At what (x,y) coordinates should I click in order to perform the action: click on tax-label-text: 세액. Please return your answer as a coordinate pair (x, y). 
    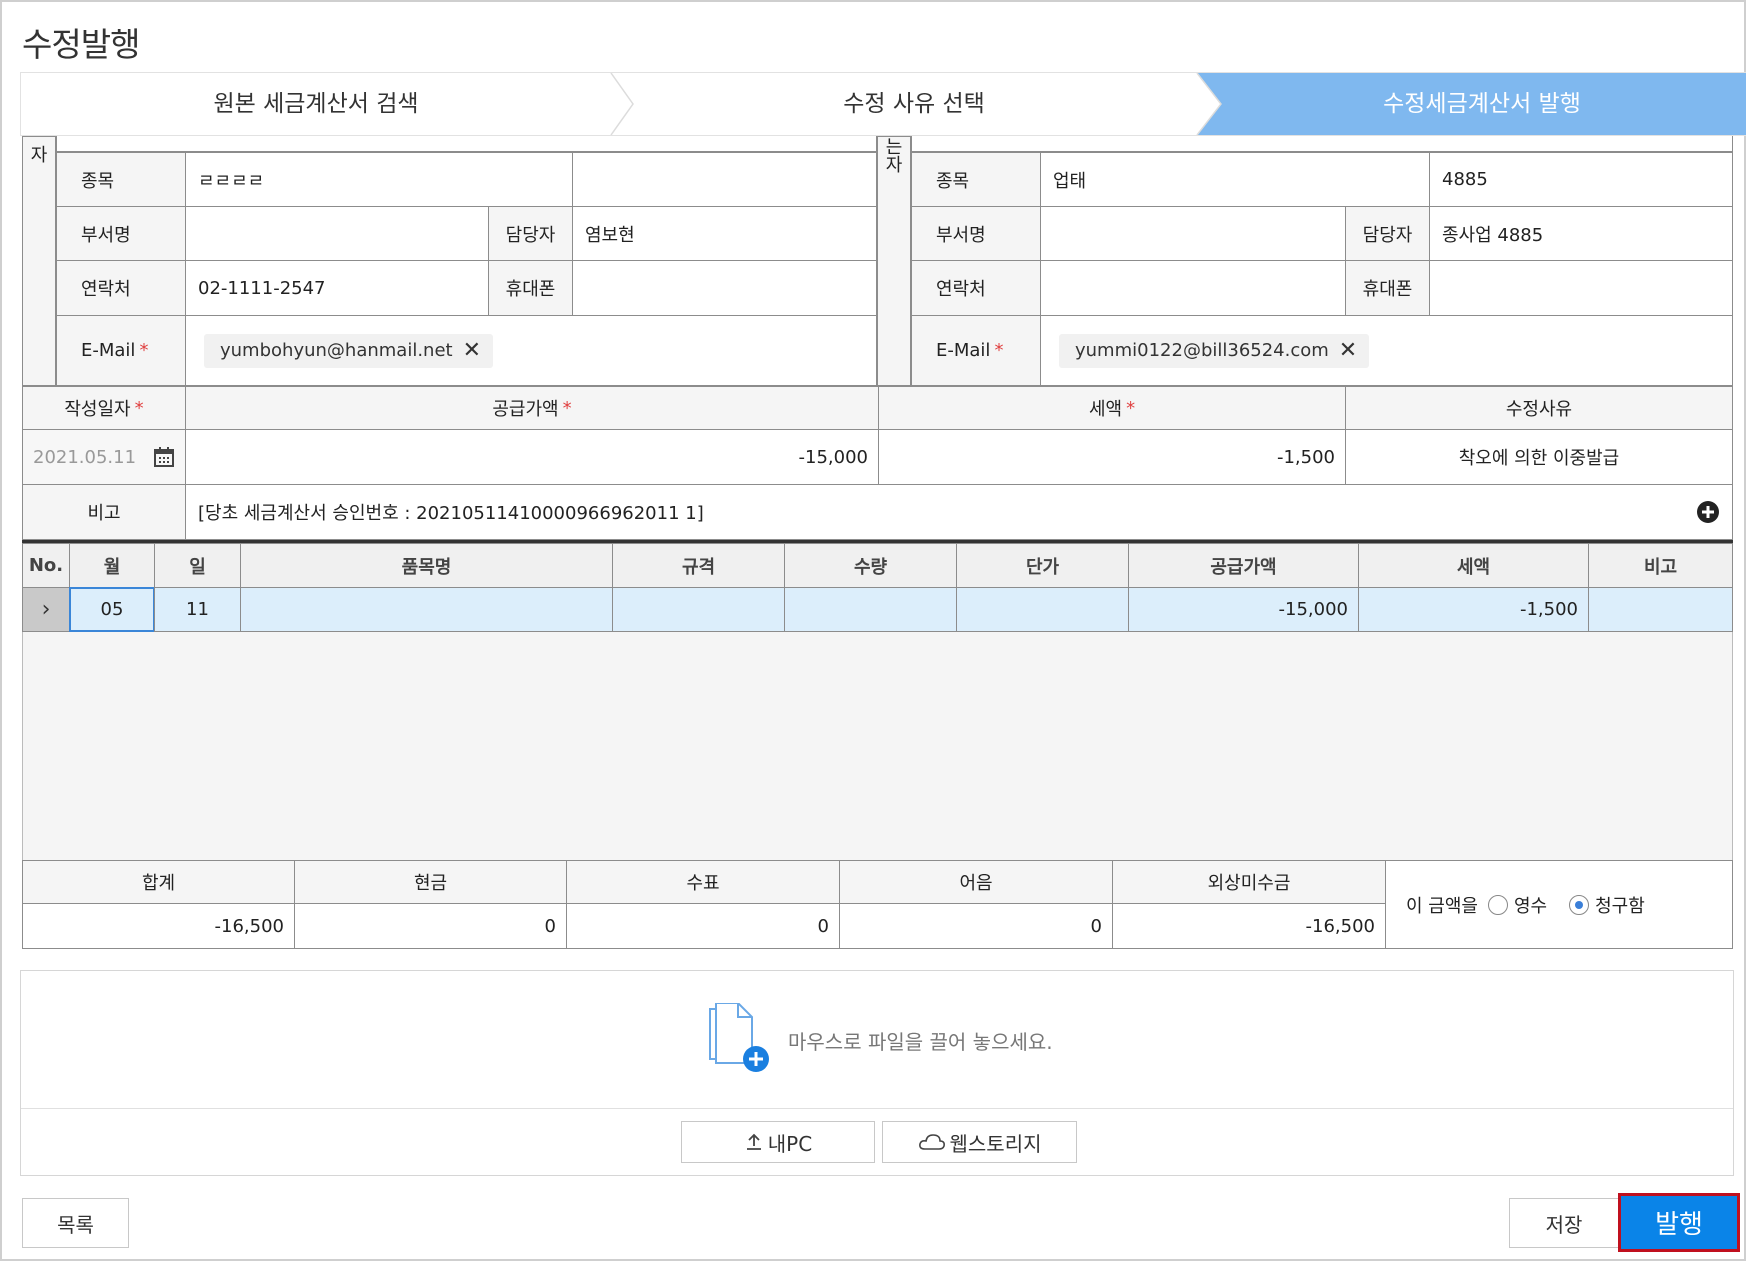
    Looking at the image, I should click on (1105, 409).